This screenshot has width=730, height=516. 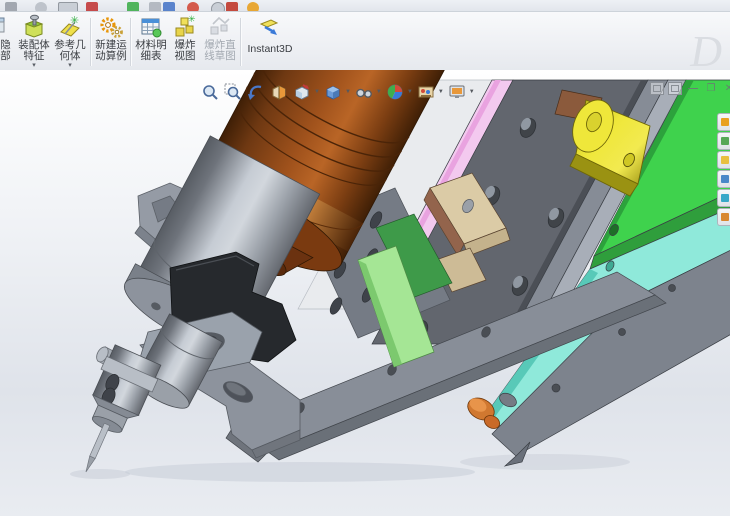 What do you see at coordinates (233, 92) in the screenshot?
I see `zoom-to-area-button` at bounding box center [233, 92].